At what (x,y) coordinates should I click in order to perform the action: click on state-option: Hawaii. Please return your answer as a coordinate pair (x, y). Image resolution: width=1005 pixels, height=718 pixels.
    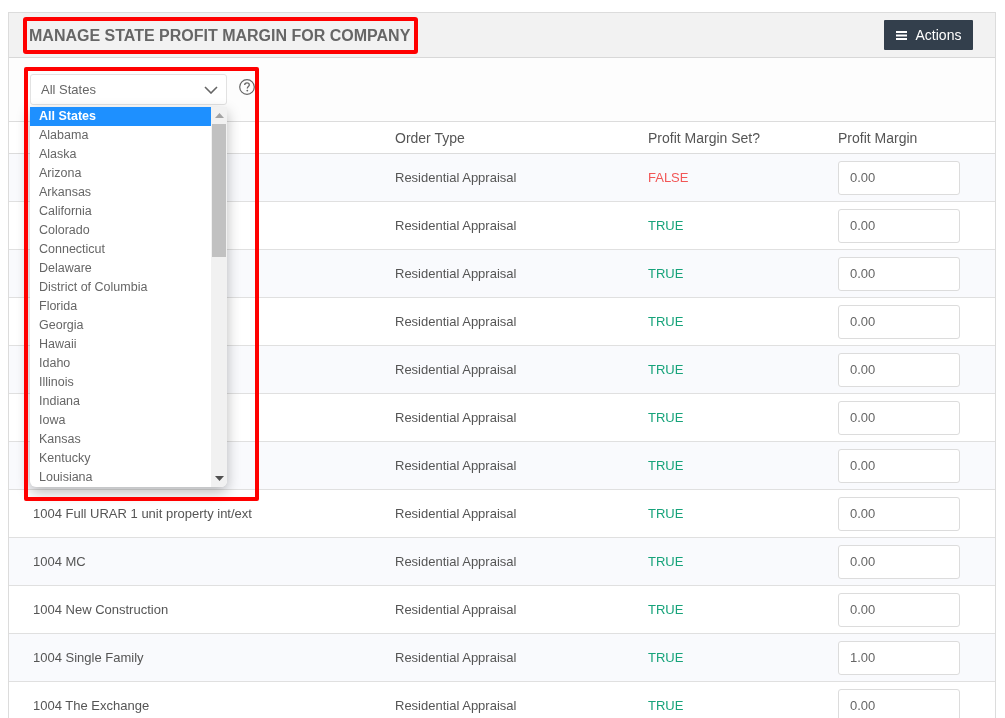
    Looking at the image, I should click on (120, 344).